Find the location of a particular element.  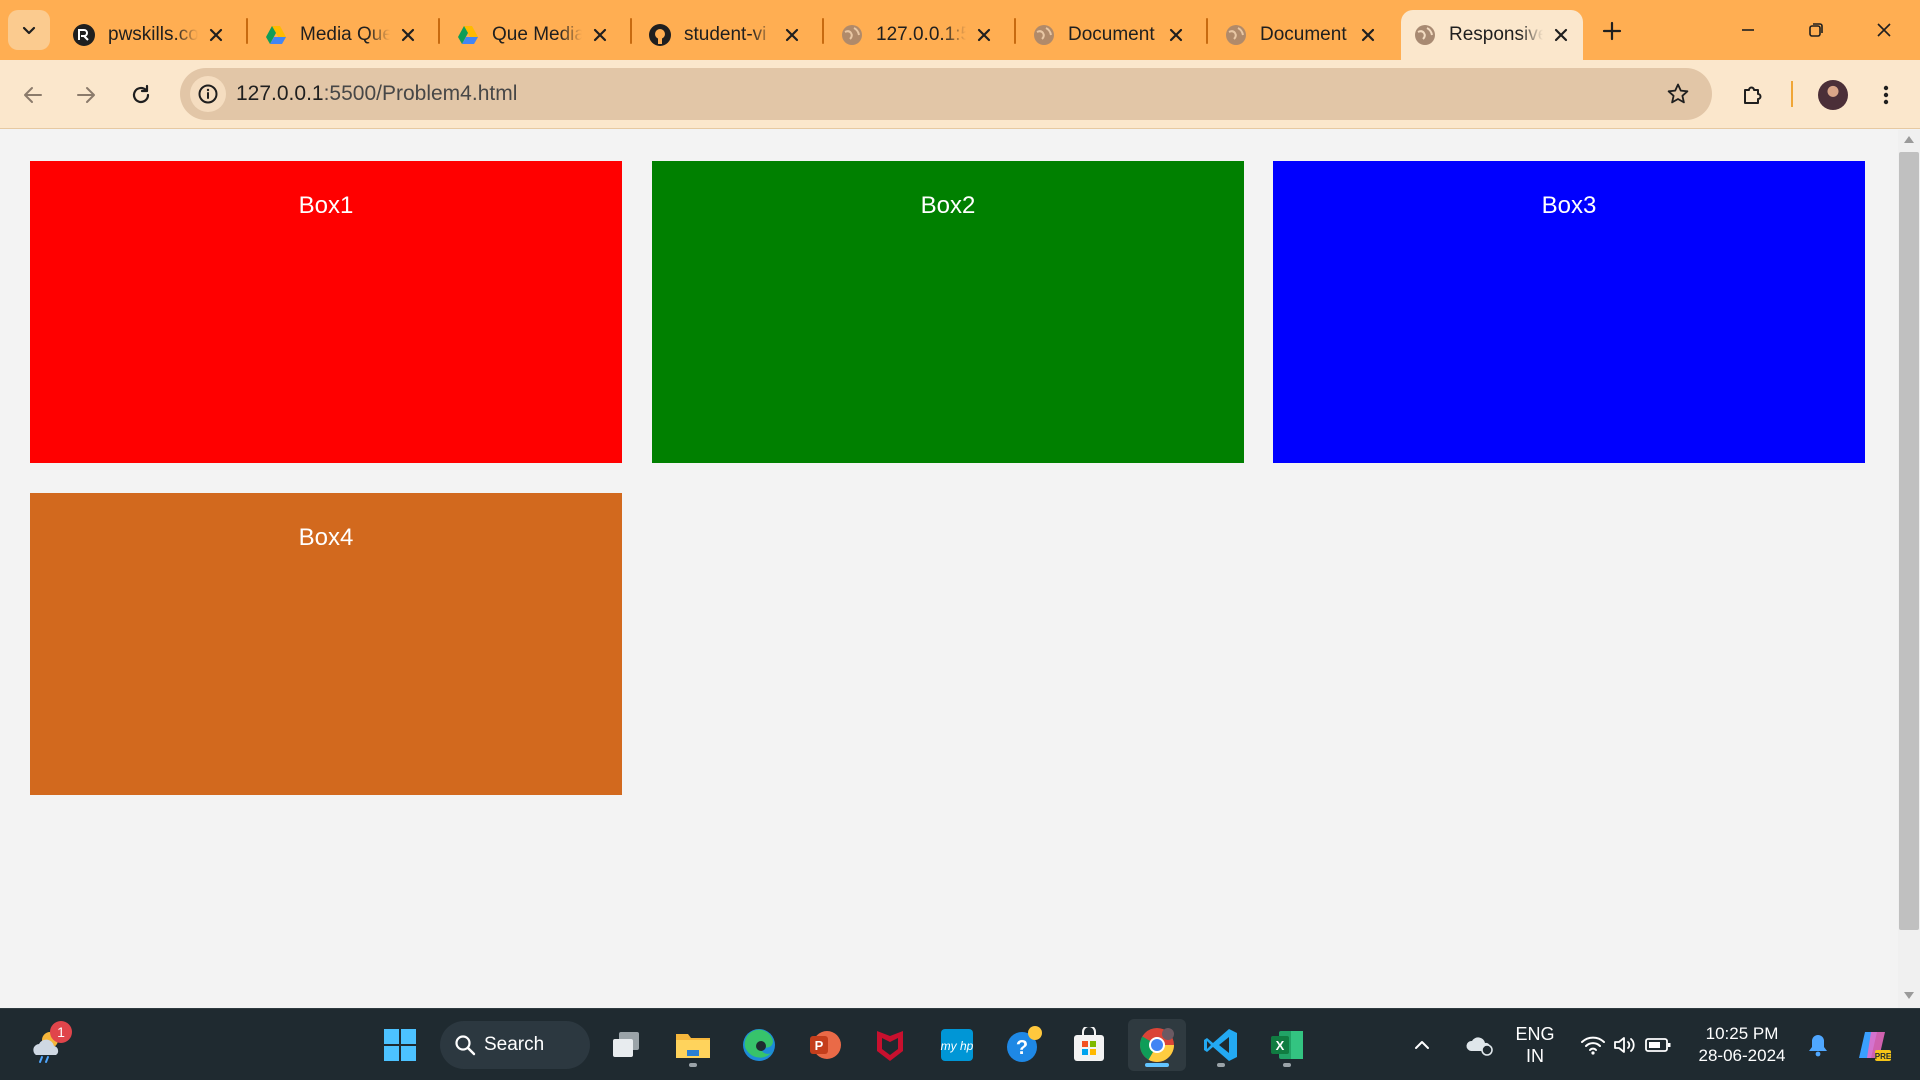

back-button is located at coordinates (33, 95).